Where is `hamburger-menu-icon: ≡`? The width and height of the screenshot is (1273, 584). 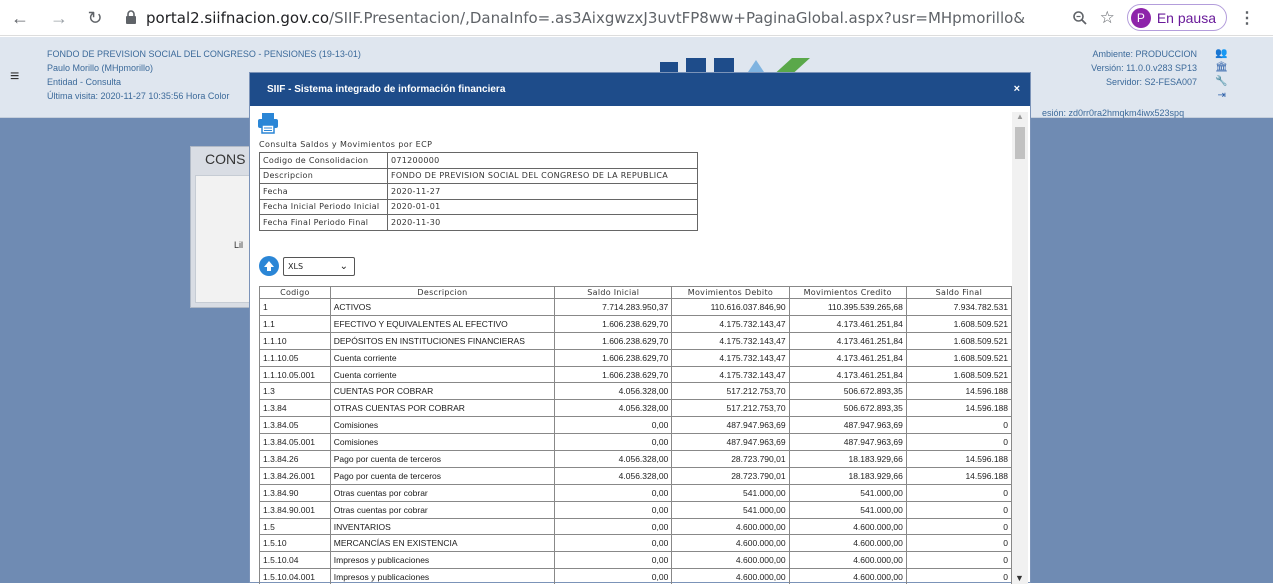 hamburger-menu-icon: ≡ is located at coordinates (14, 77).